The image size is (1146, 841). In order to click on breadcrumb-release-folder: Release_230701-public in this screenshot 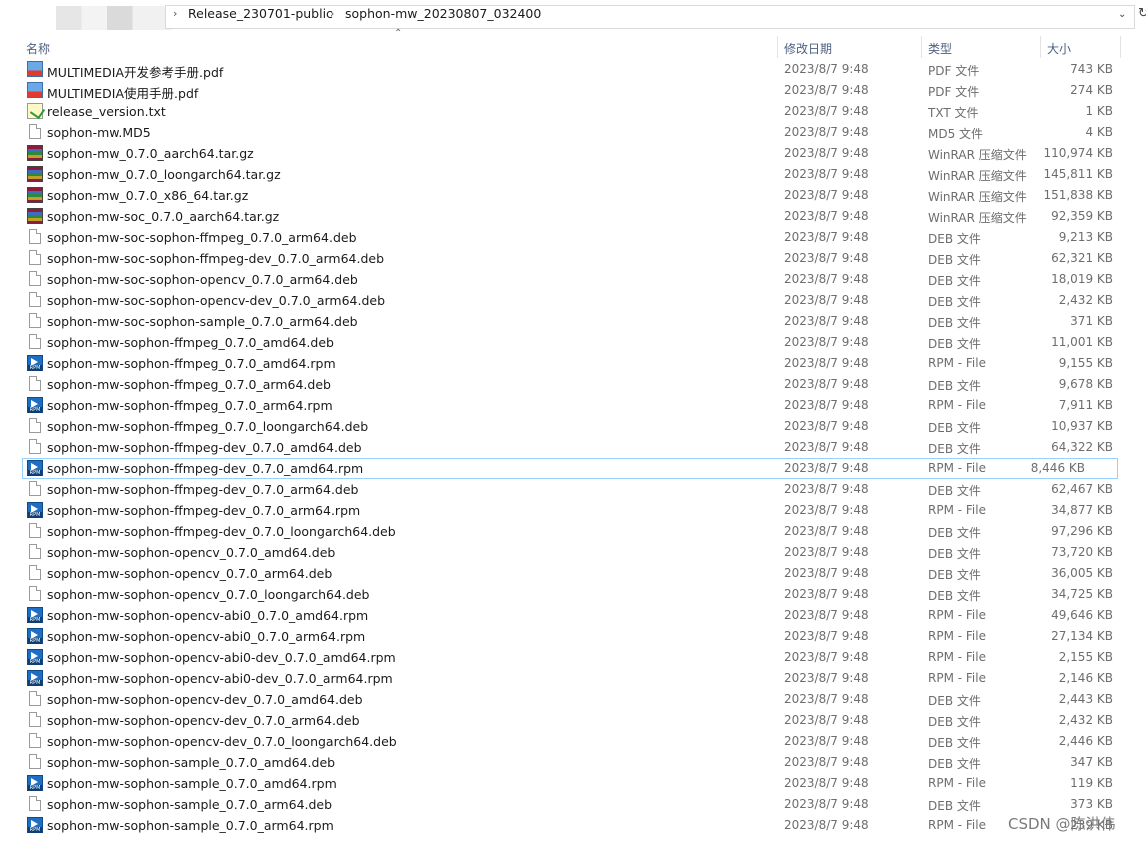, I will do `click(260, 13)`.